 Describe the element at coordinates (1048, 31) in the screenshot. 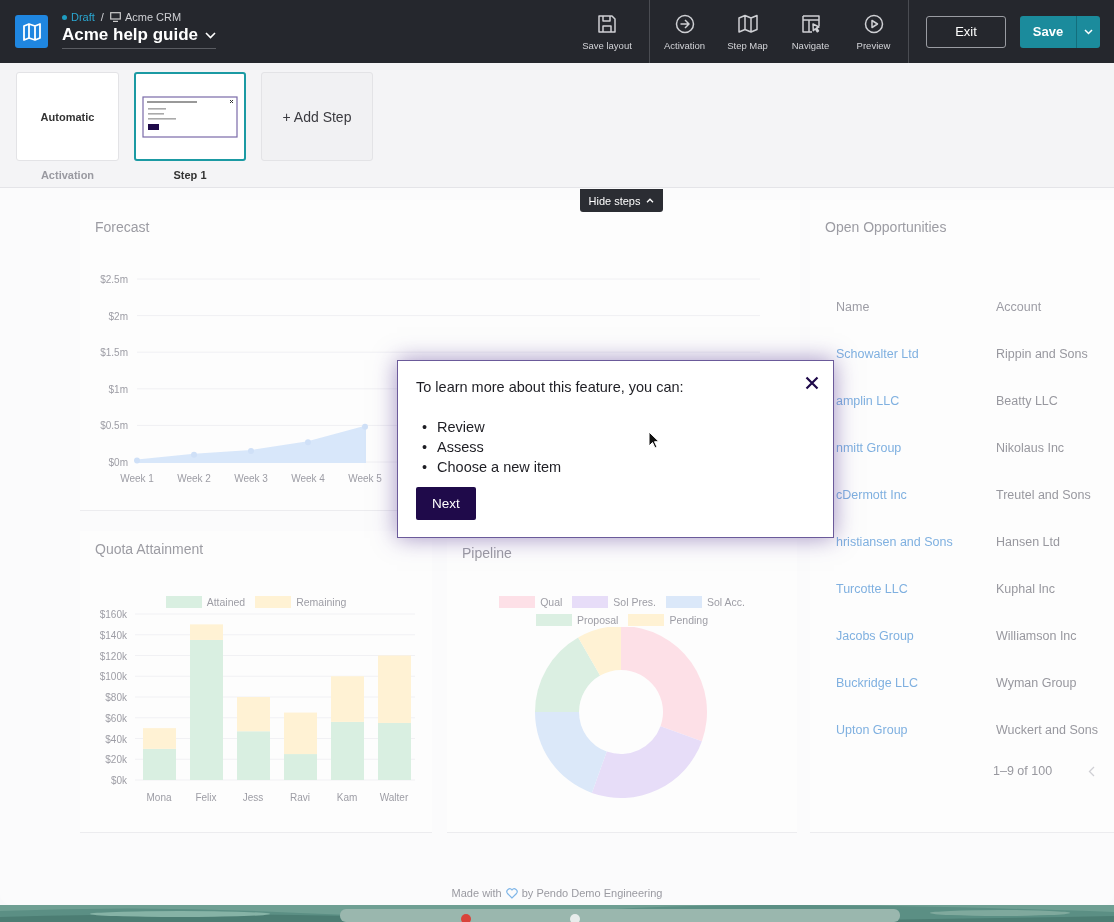

I see `save-button: Save` at that location.